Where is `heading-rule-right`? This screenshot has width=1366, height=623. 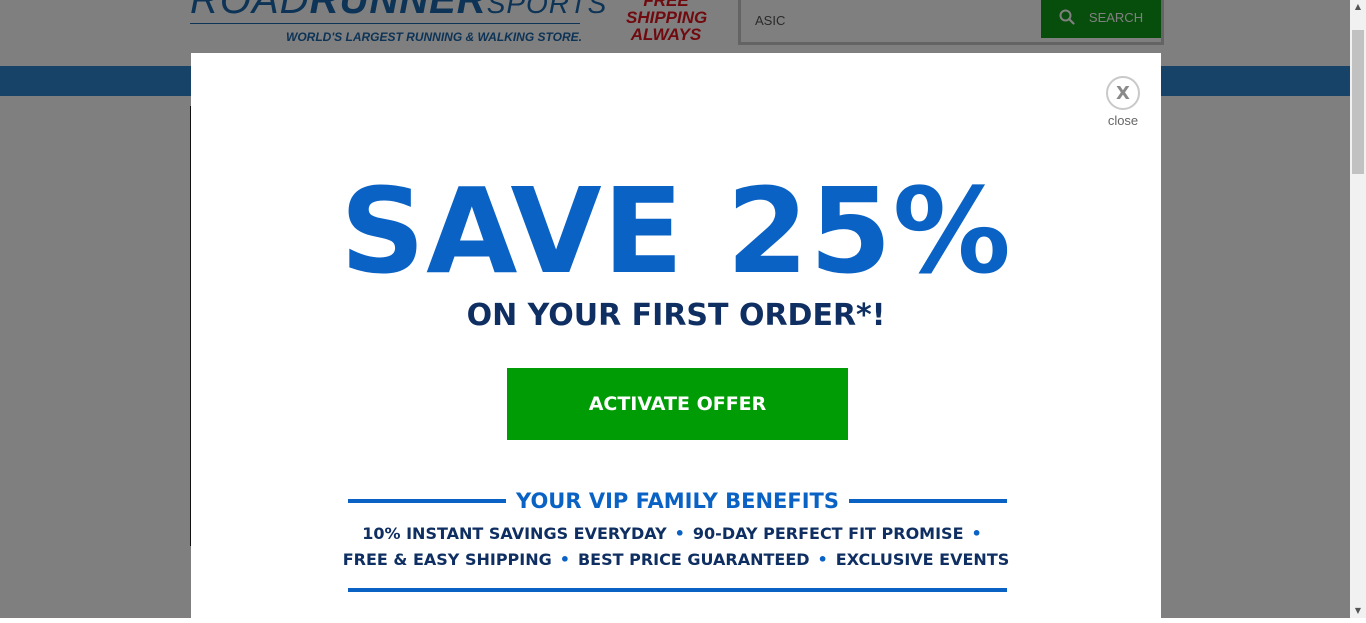
heading-rule-right is located at coordinates (928, 501).